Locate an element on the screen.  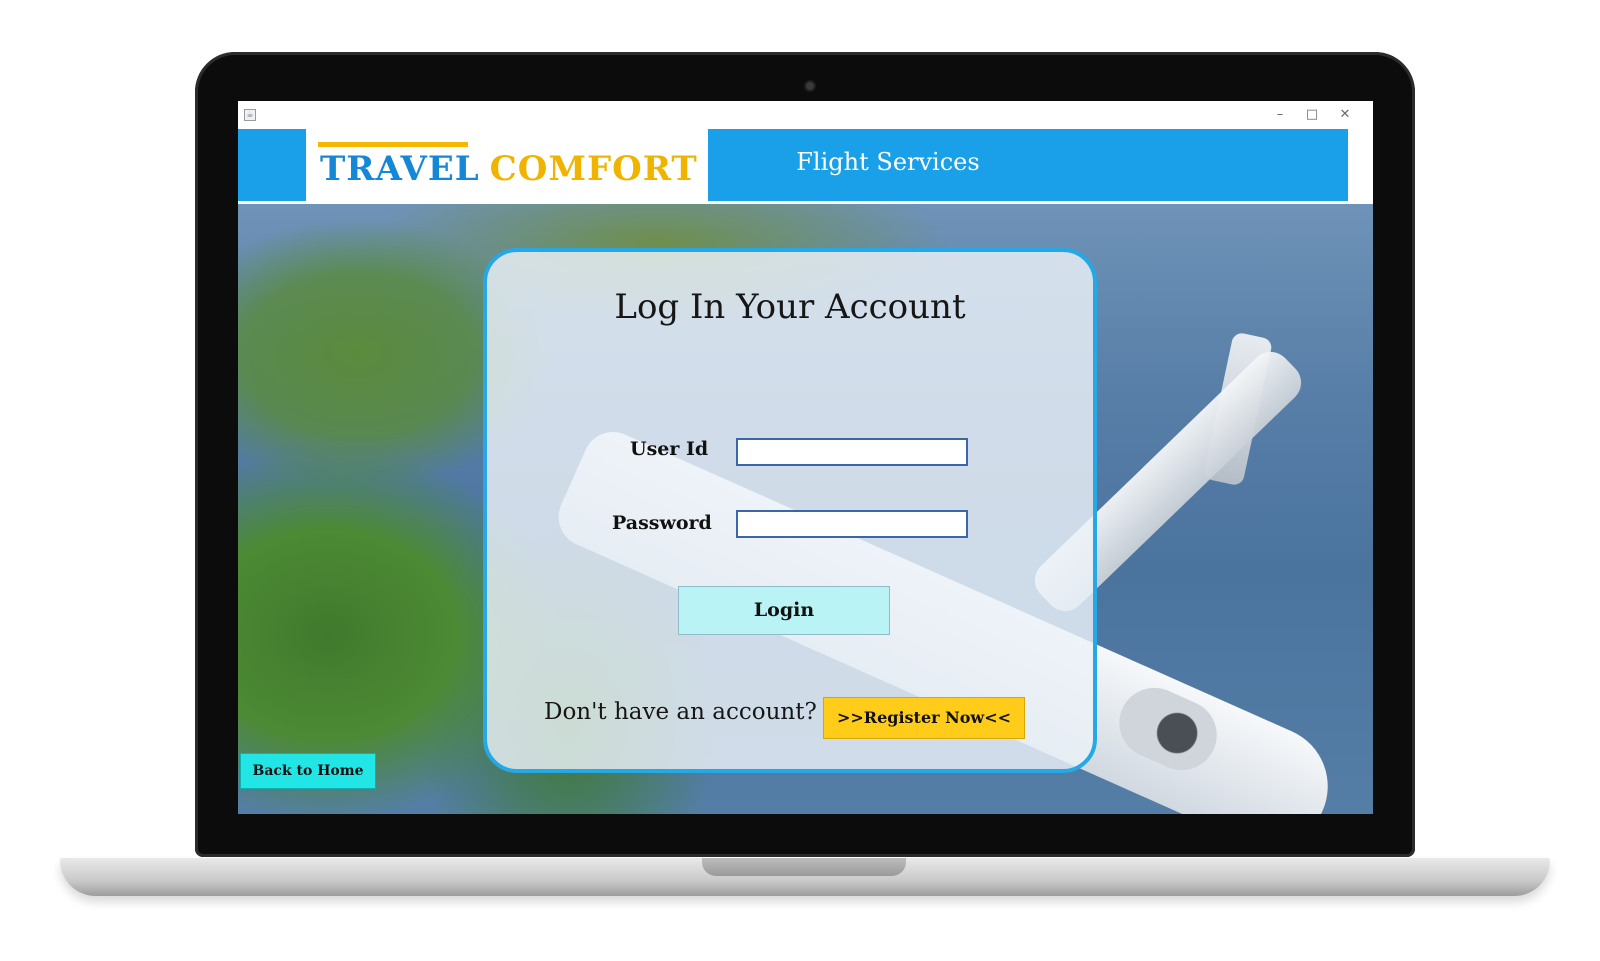
password-input is located at coordinates (852, 524).